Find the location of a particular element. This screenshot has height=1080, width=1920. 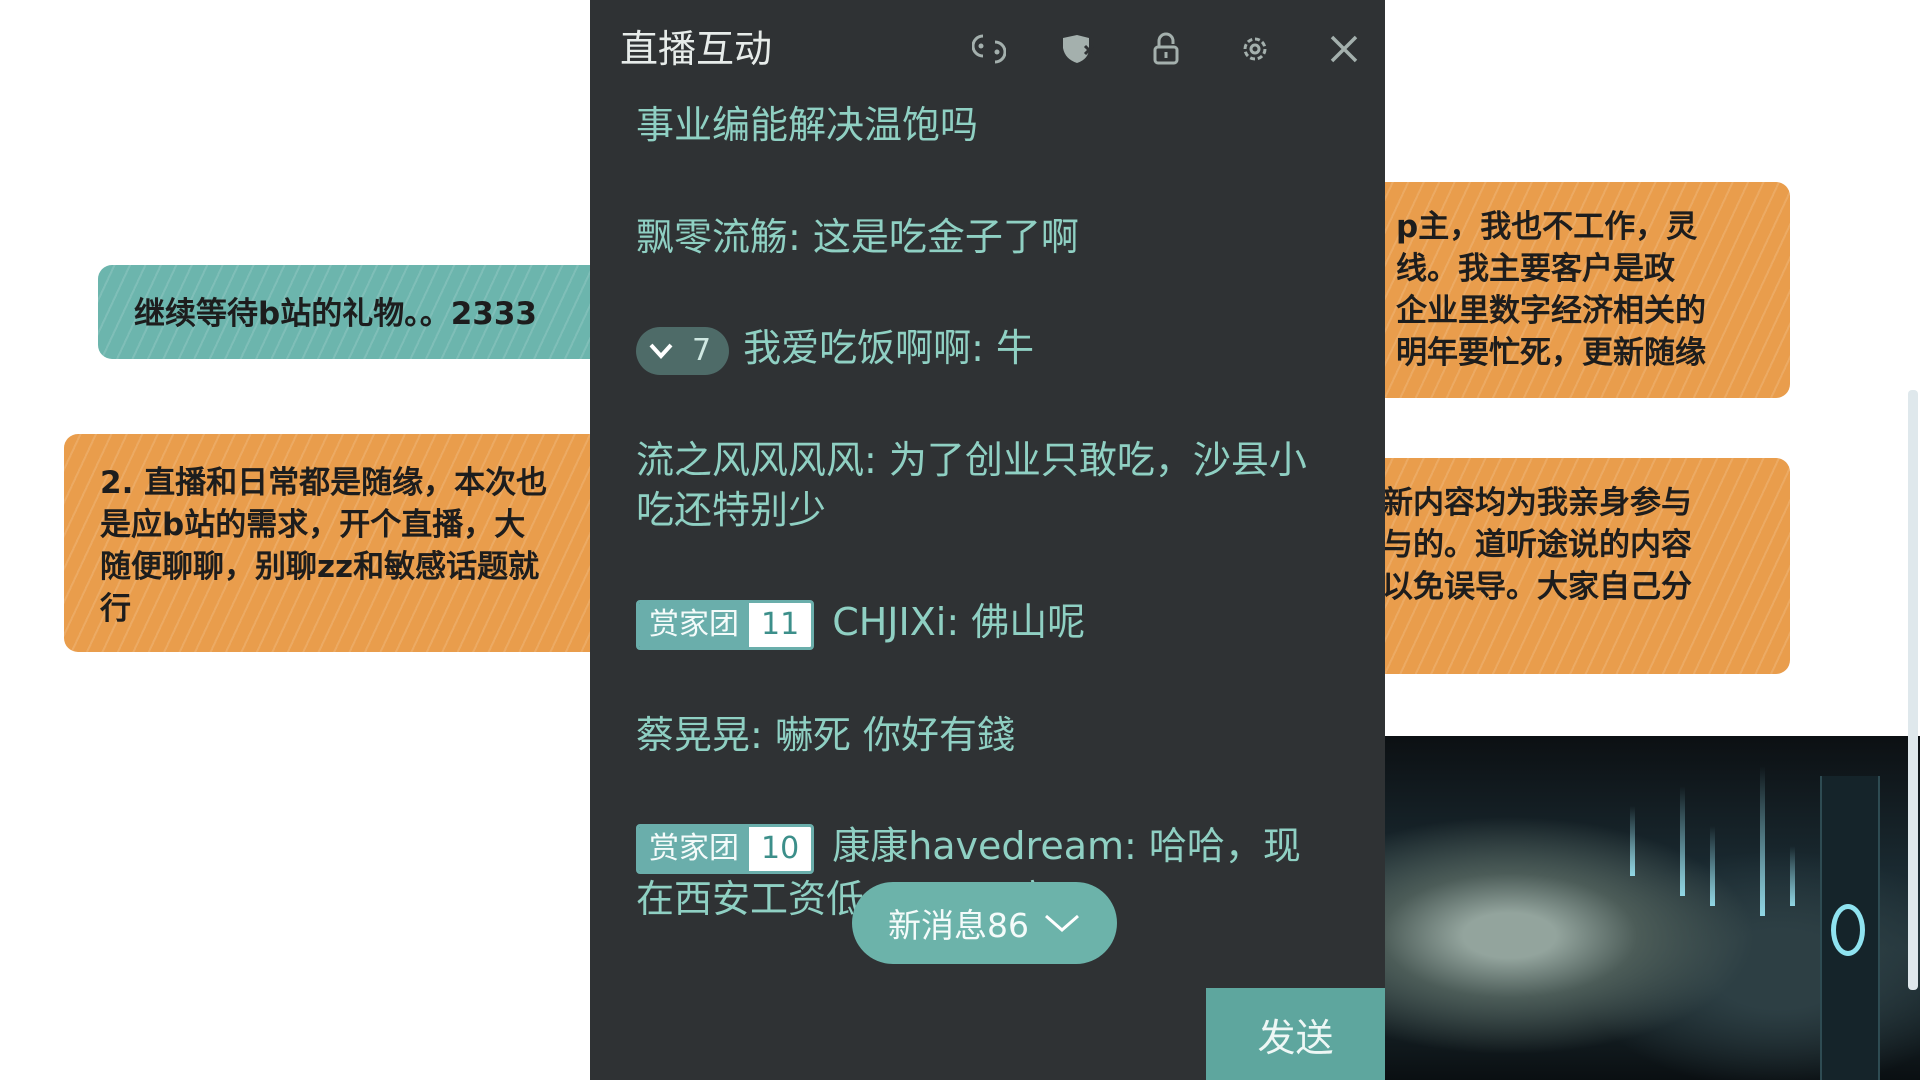

message-username: 飘零流觞 is located at coordinates (712, 237).